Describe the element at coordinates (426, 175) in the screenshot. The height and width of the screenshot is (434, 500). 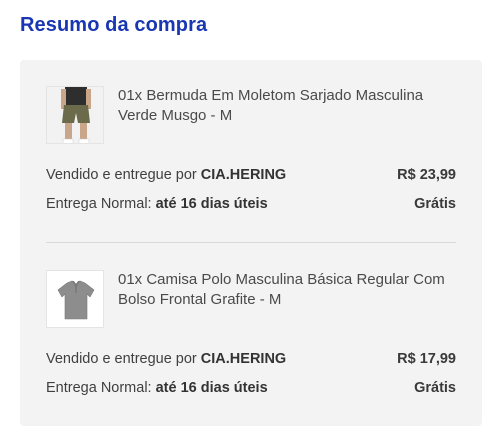
I see `item-price: R$ 23,99` at that location.